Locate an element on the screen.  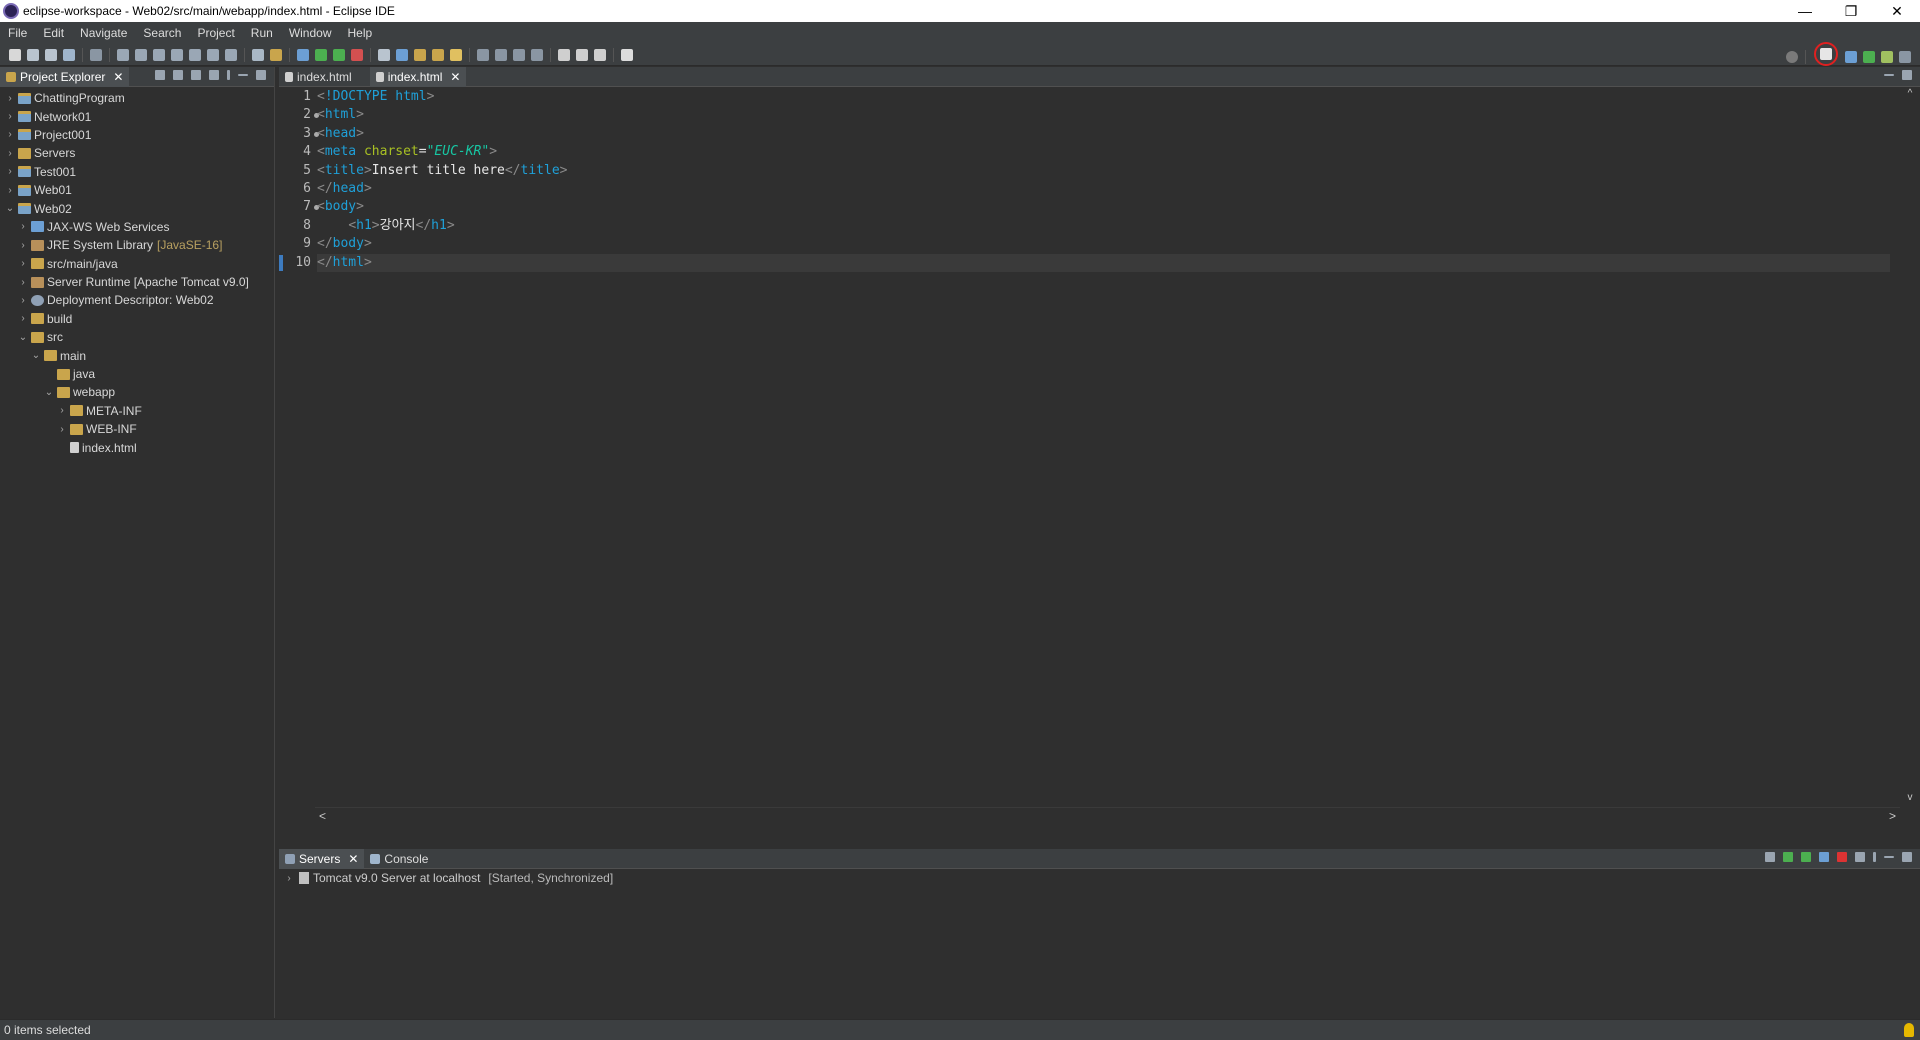
tree-item: ⌄ webapp is located at coordinates (137, 392).